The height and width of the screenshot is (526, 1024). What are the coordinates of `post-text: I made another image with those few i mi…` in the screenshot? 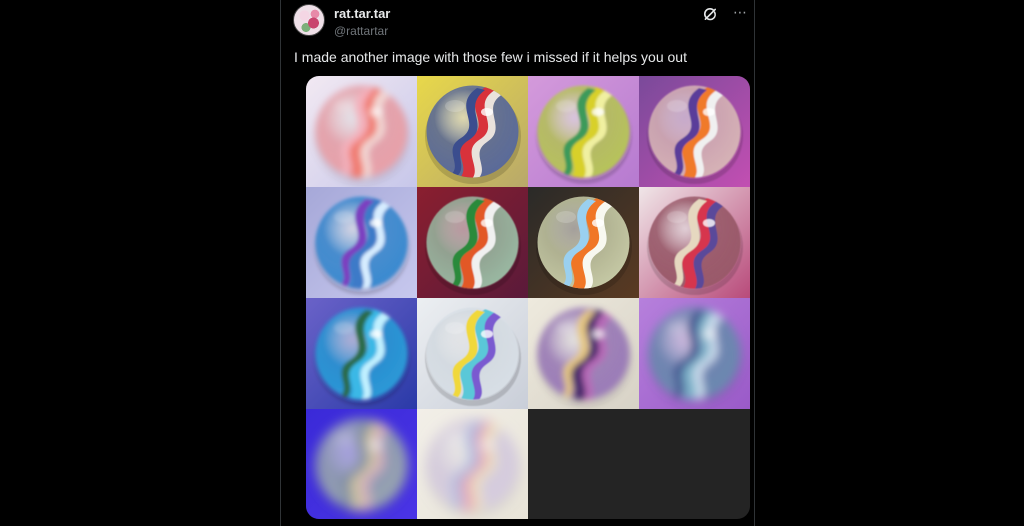 It's located at (490, 57).